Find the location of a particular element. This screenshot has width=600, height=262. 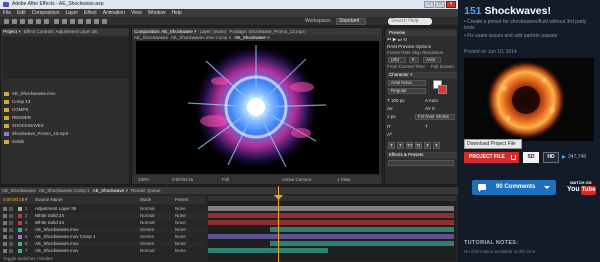

column-mode: Mode is located at coordinates (145, 200).